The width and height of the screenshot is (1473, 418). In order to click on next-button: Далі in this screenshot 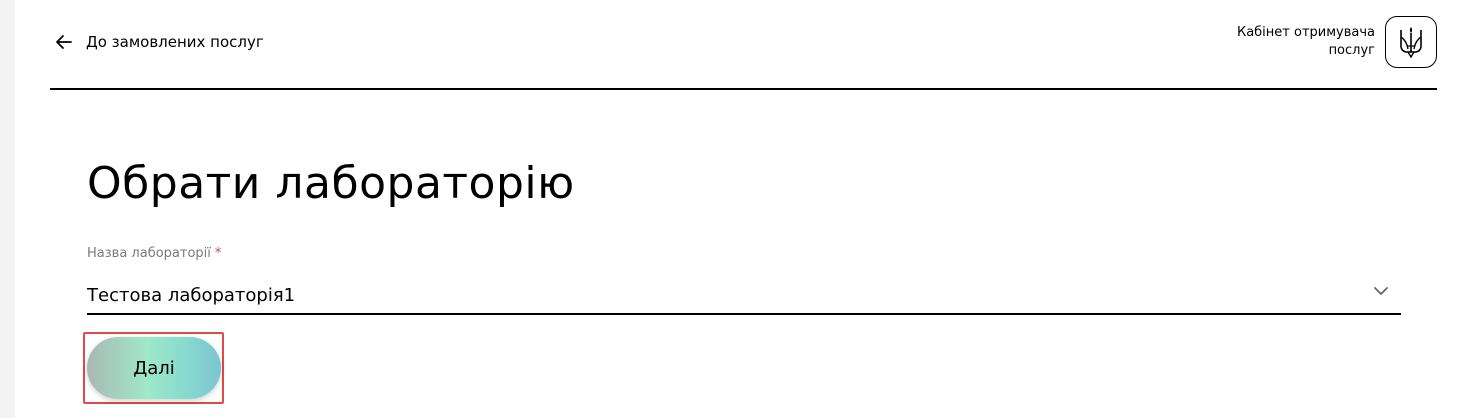, I will do `click(154, 368)`.